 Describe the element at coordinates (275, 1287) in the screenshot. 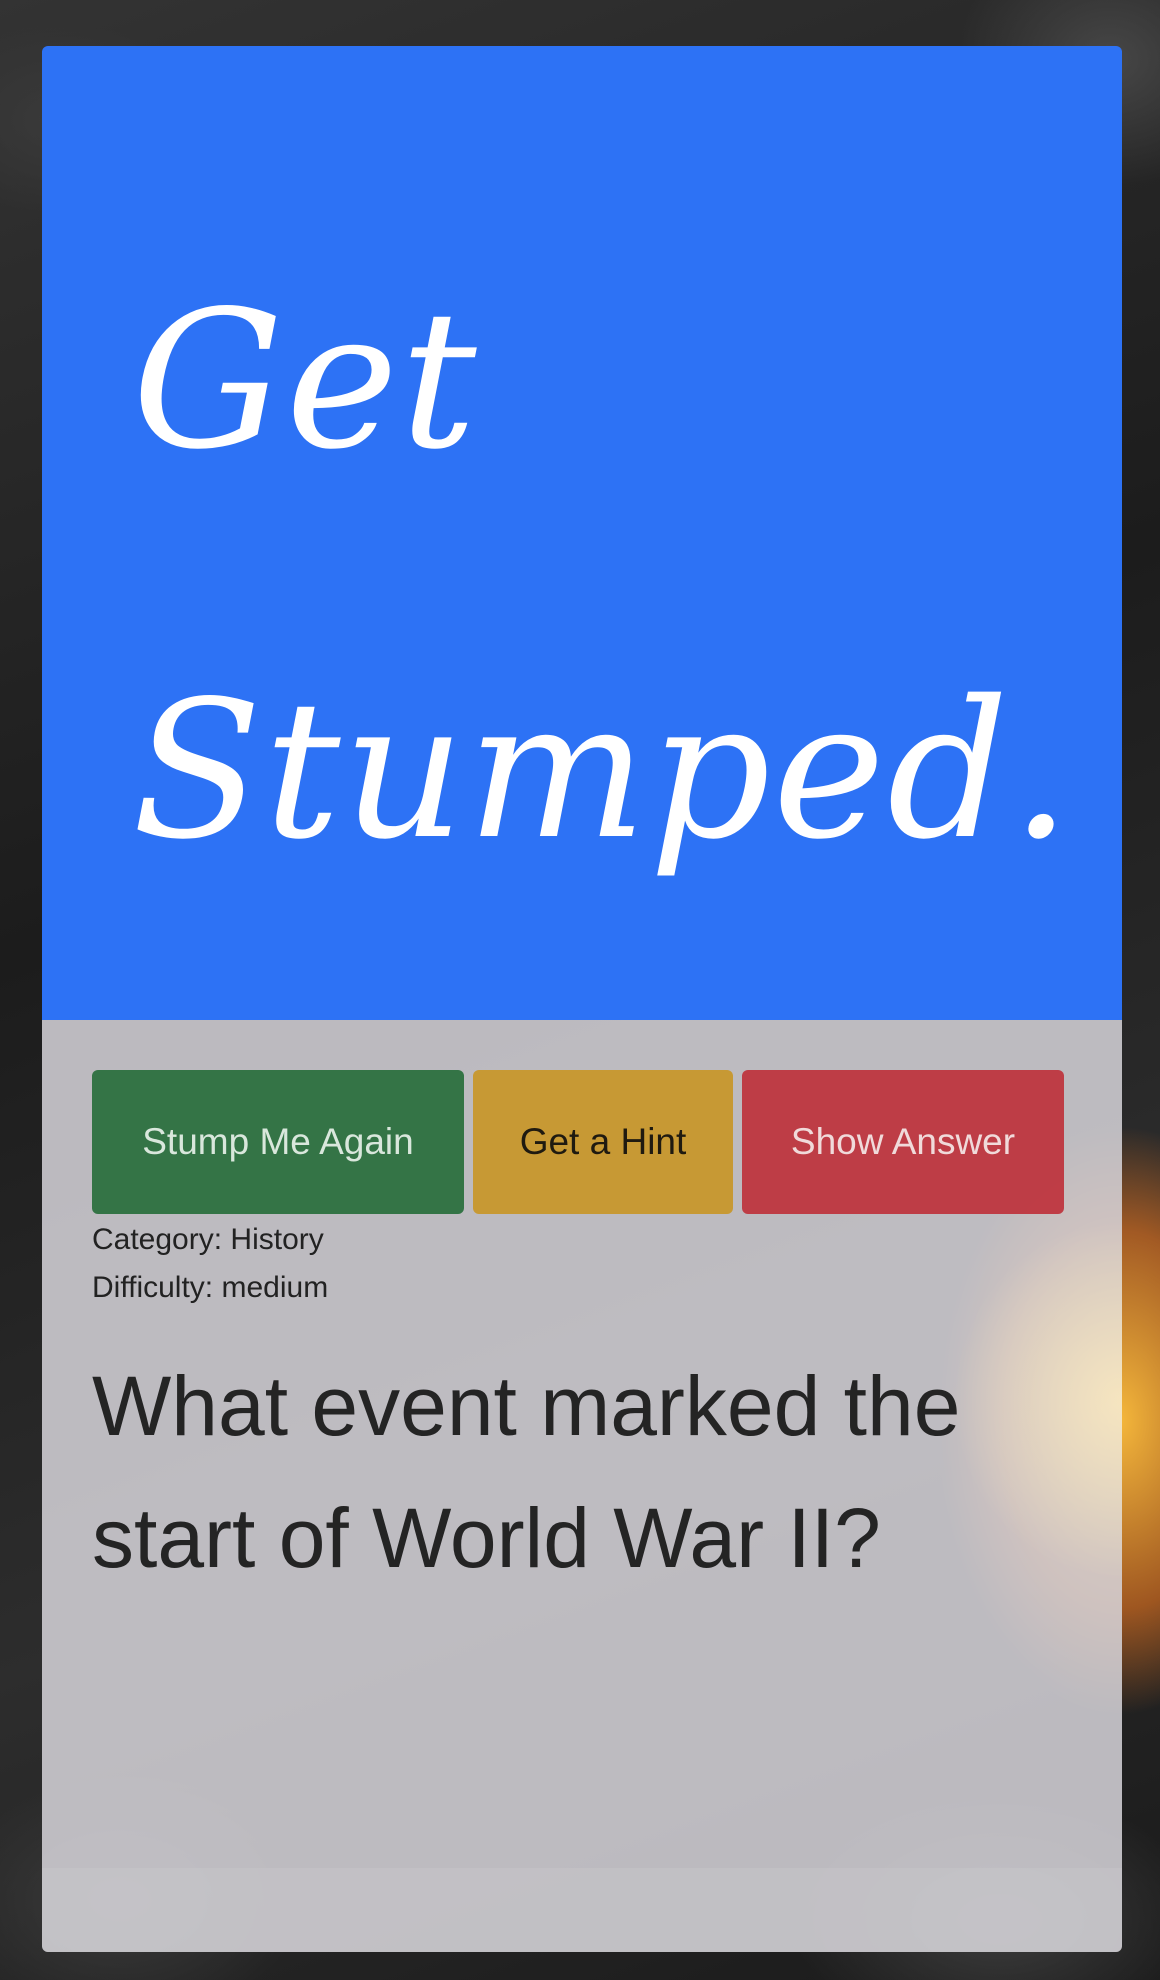

I see `difficulty-value: medium` at that location.